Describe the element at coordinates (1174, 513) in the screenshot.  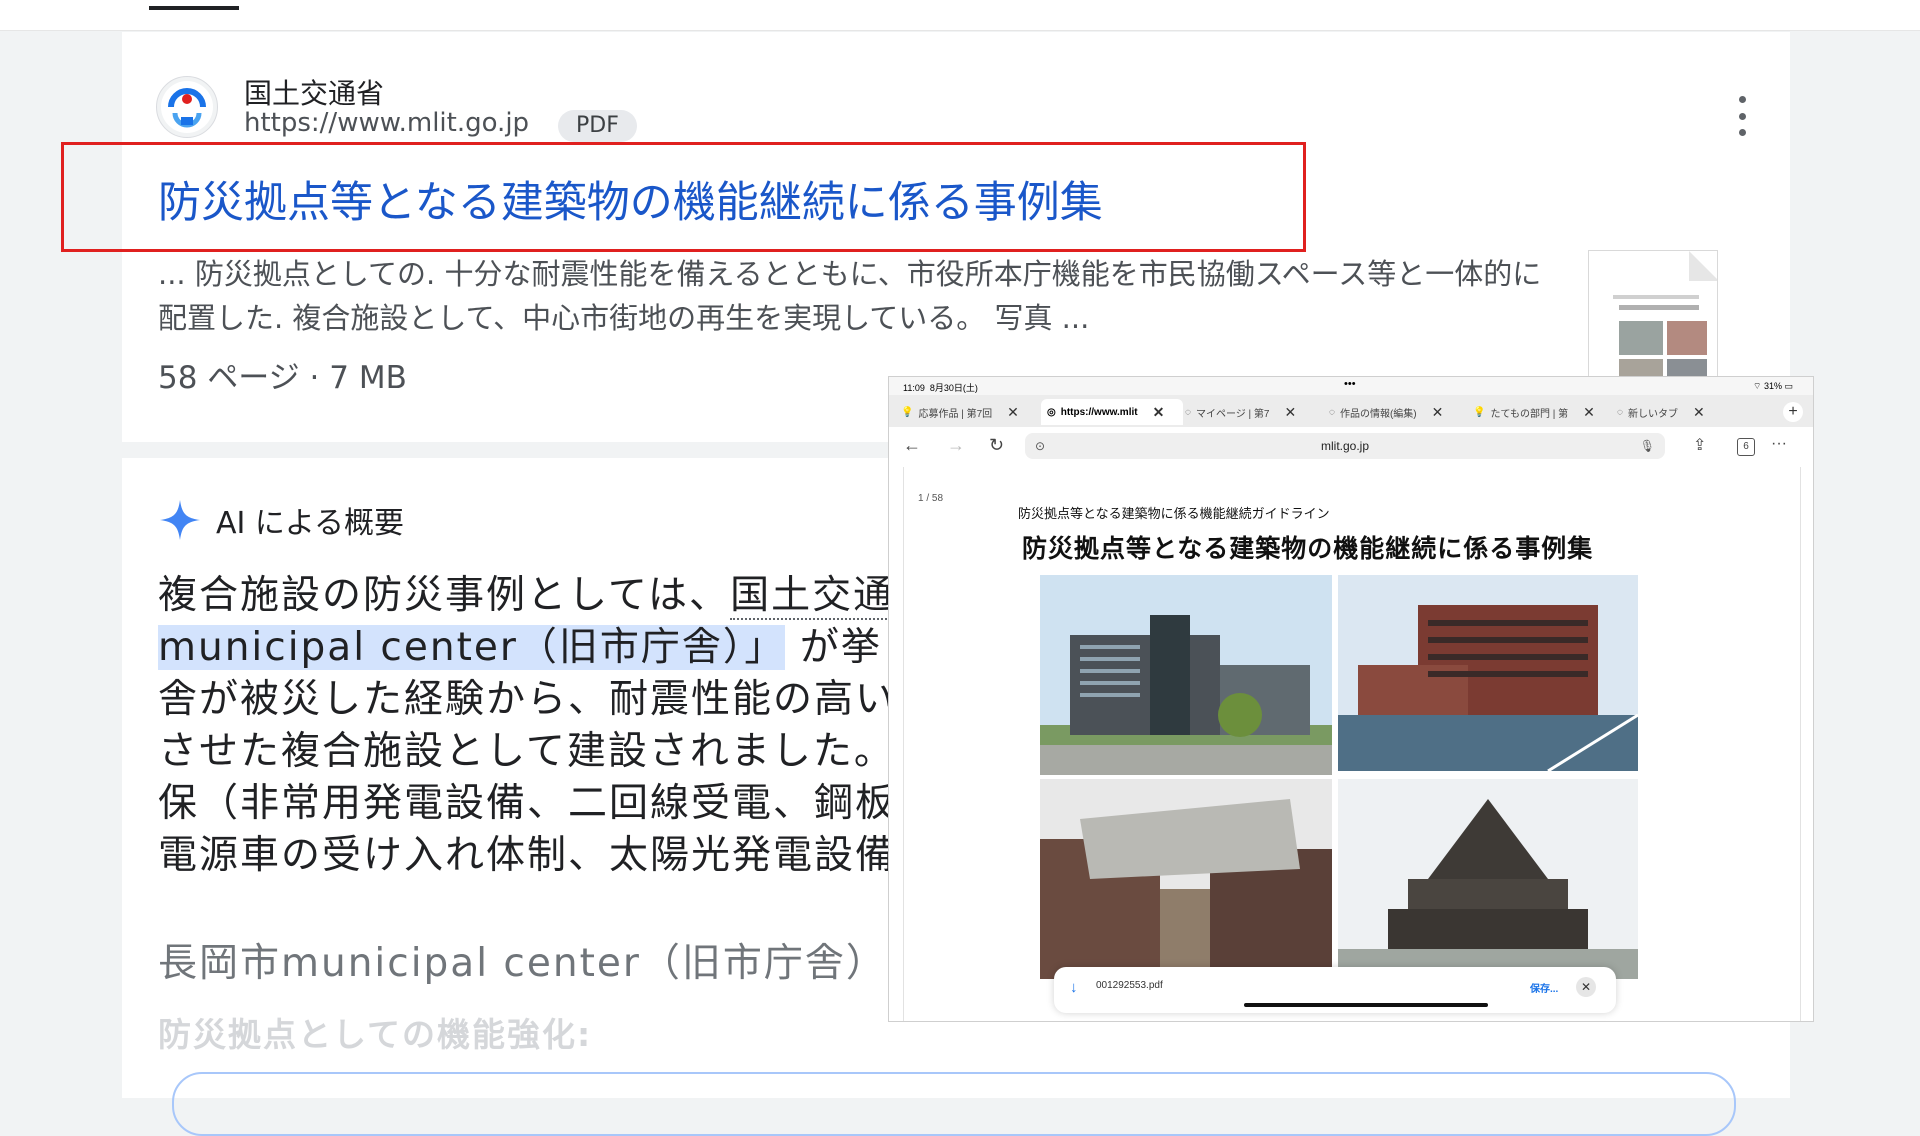
I see `pdf-subtitle: 防災拠点等となる建築物に係る機能継続ガイドライン` at that location.